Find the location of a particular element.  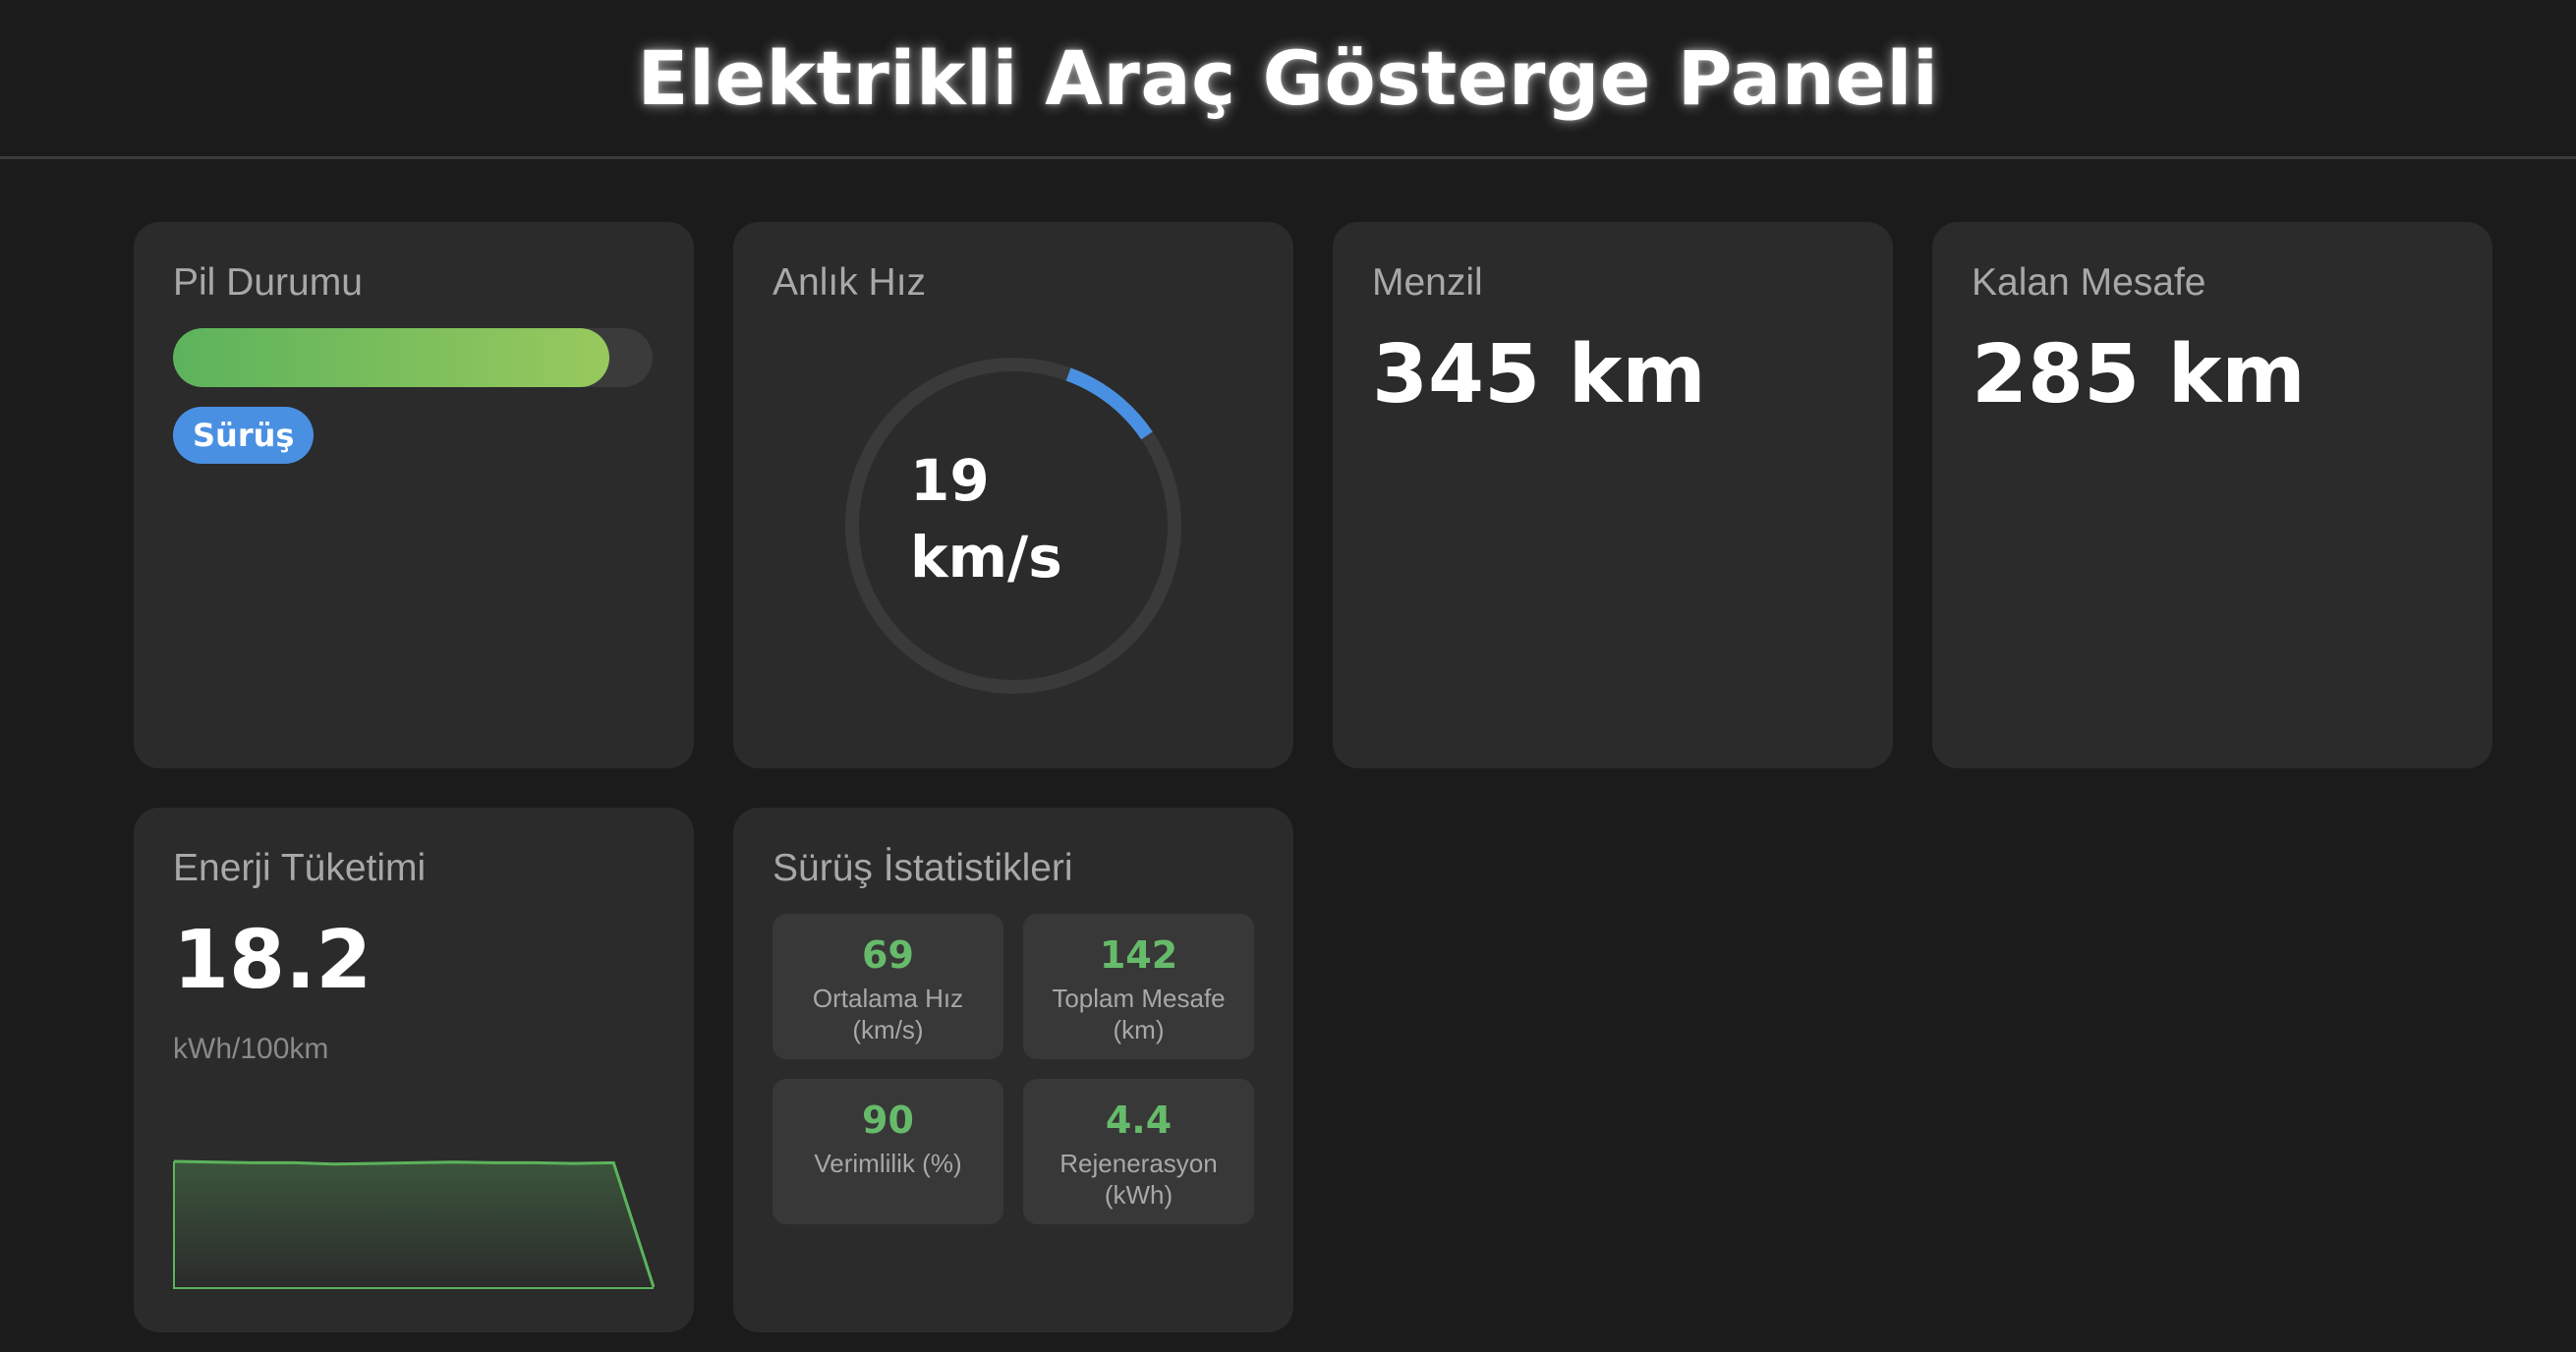

stat-label: Verimlilik (%) is located at coordinates (888, 1163).